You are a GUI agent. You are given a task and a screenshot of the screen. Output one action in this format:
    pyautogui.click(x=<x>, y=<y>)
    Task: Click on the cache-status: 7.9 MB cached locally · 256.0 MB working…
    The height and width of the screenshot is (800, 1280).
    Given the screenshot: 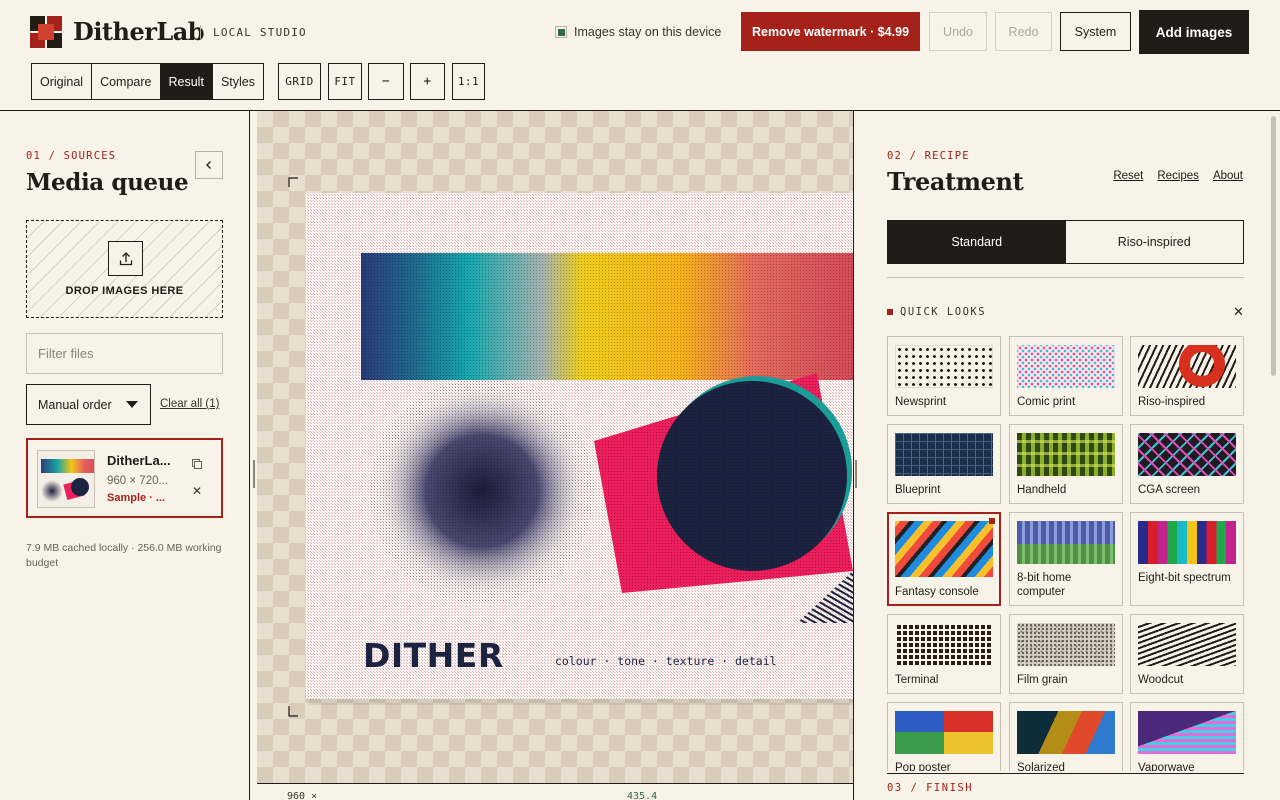 What is the action you would take?
    pyautogui.click(x=124, y=555)
    